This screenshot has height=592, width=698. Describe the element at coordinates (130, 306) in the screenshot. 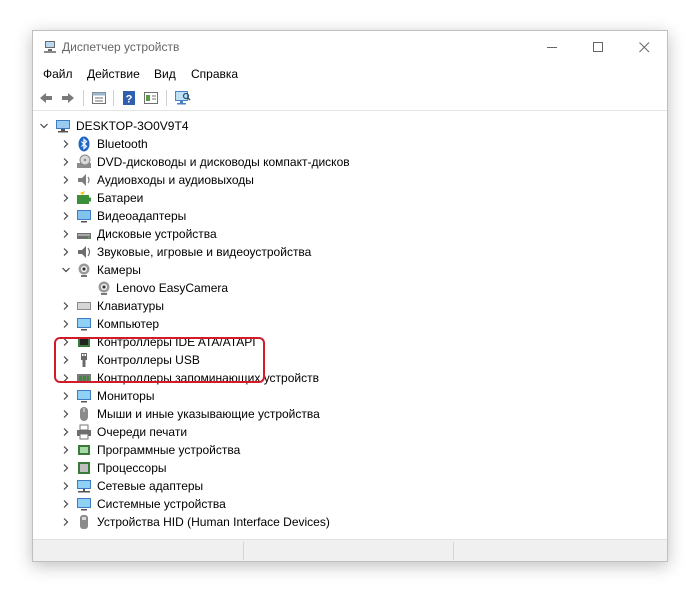

I see `tree-item-label: Клавиатуры` at that location.